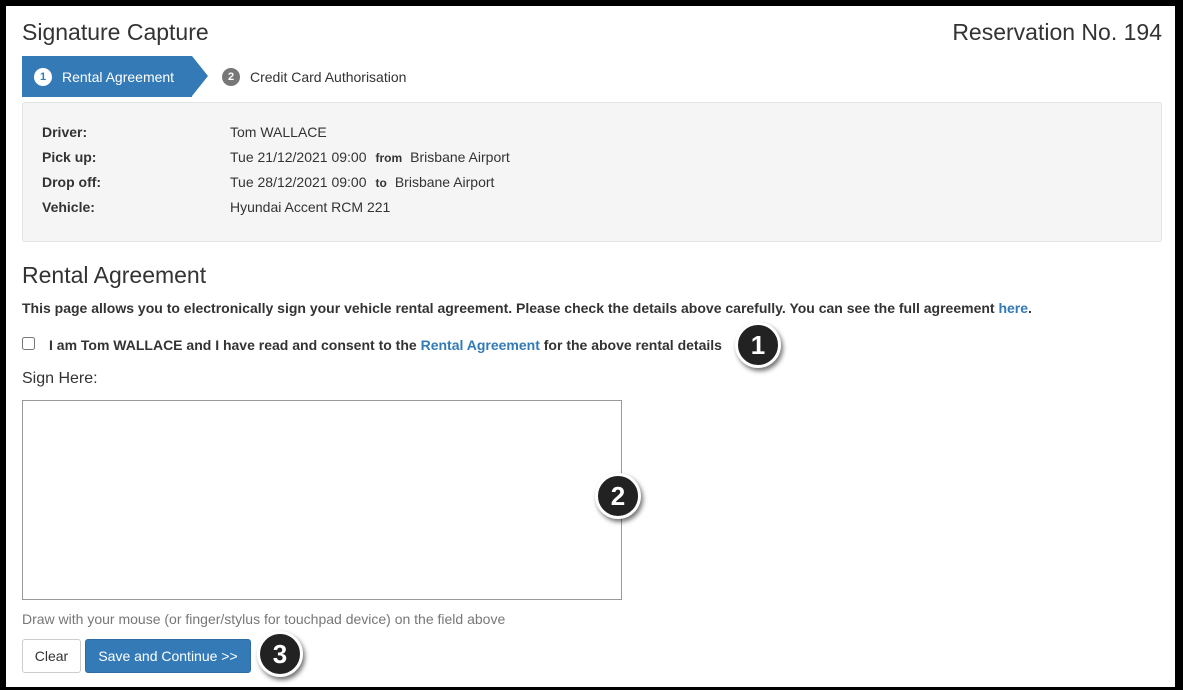 This screenshot has height=690, width=1183. I want to click on dropoff-time: Tue 28/12/2021 09:00, so click(298, 182).